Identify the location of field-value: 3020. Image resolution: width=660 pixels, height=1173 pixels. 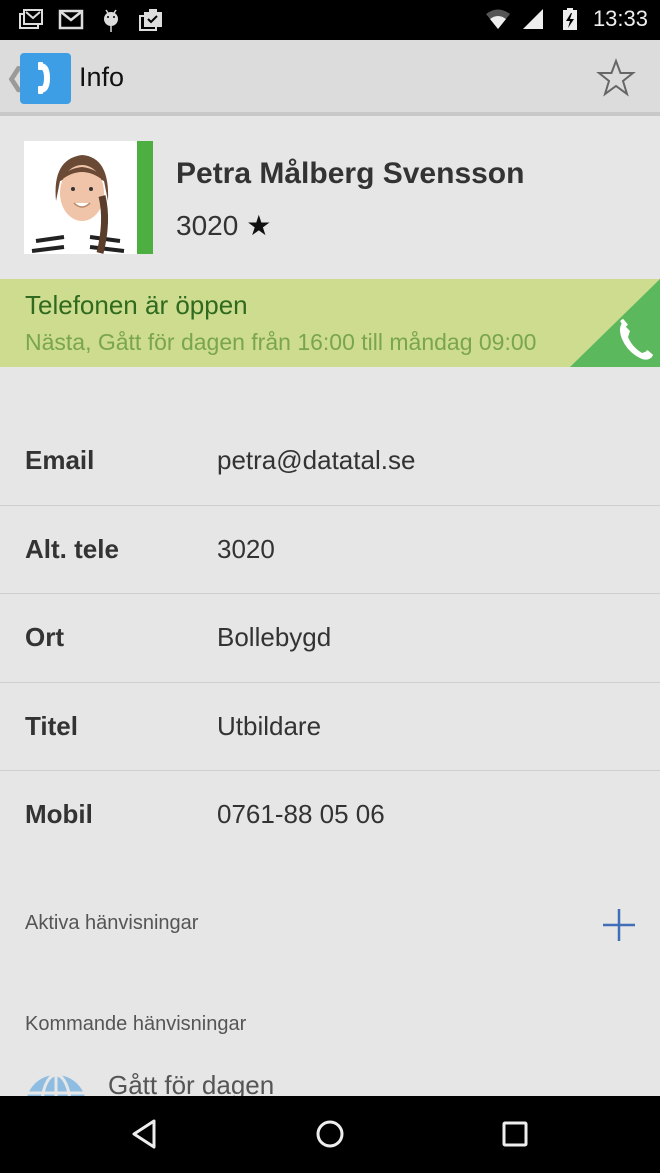
(246, 549).